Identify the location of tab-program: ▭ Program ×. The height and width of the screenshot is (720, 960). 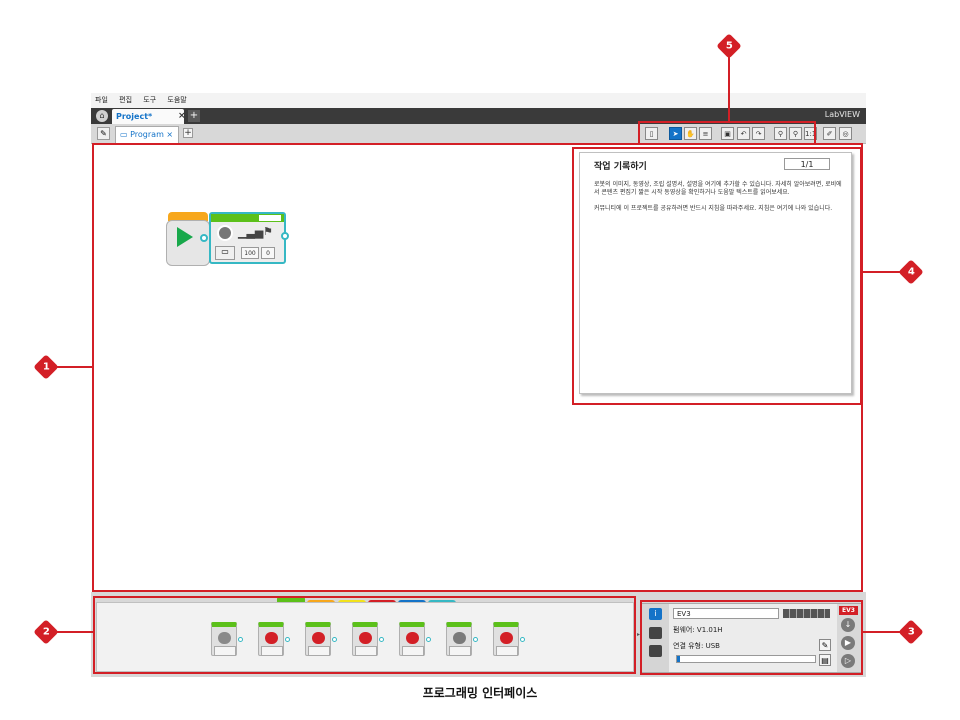
(147, 134).